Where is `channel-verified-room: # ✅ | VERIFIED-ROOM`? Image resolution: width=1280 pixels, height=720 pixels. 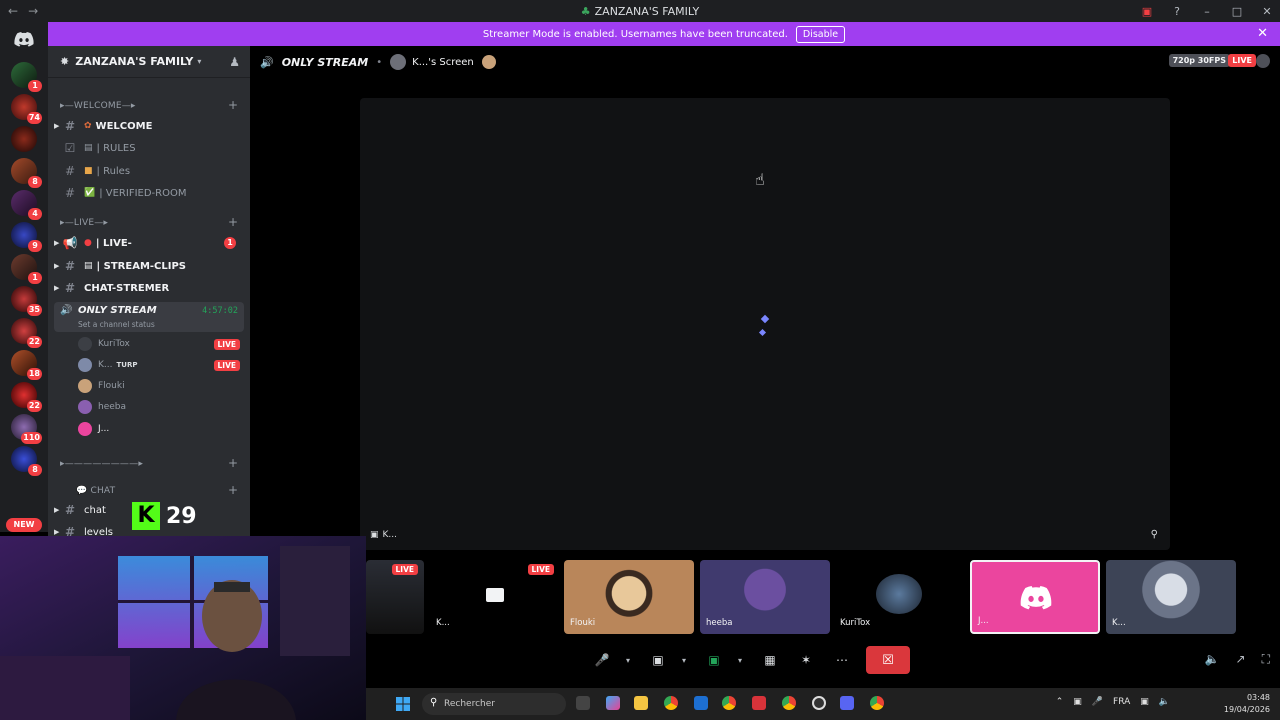 channel-verified-room: # ✅ | VERIFIED-ROOM is located at coordinates (149, 193).